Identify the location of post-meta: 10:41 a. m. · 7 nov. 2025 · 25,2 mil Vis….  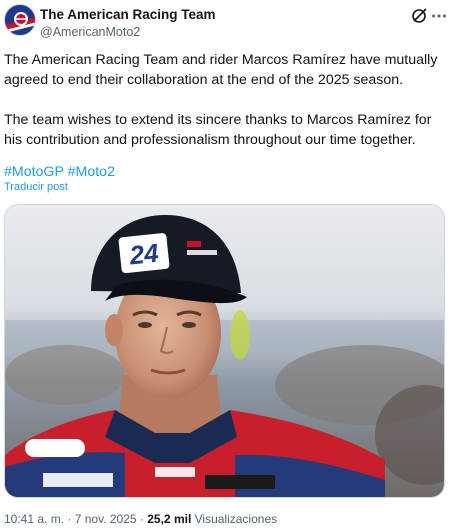
(140, 519).